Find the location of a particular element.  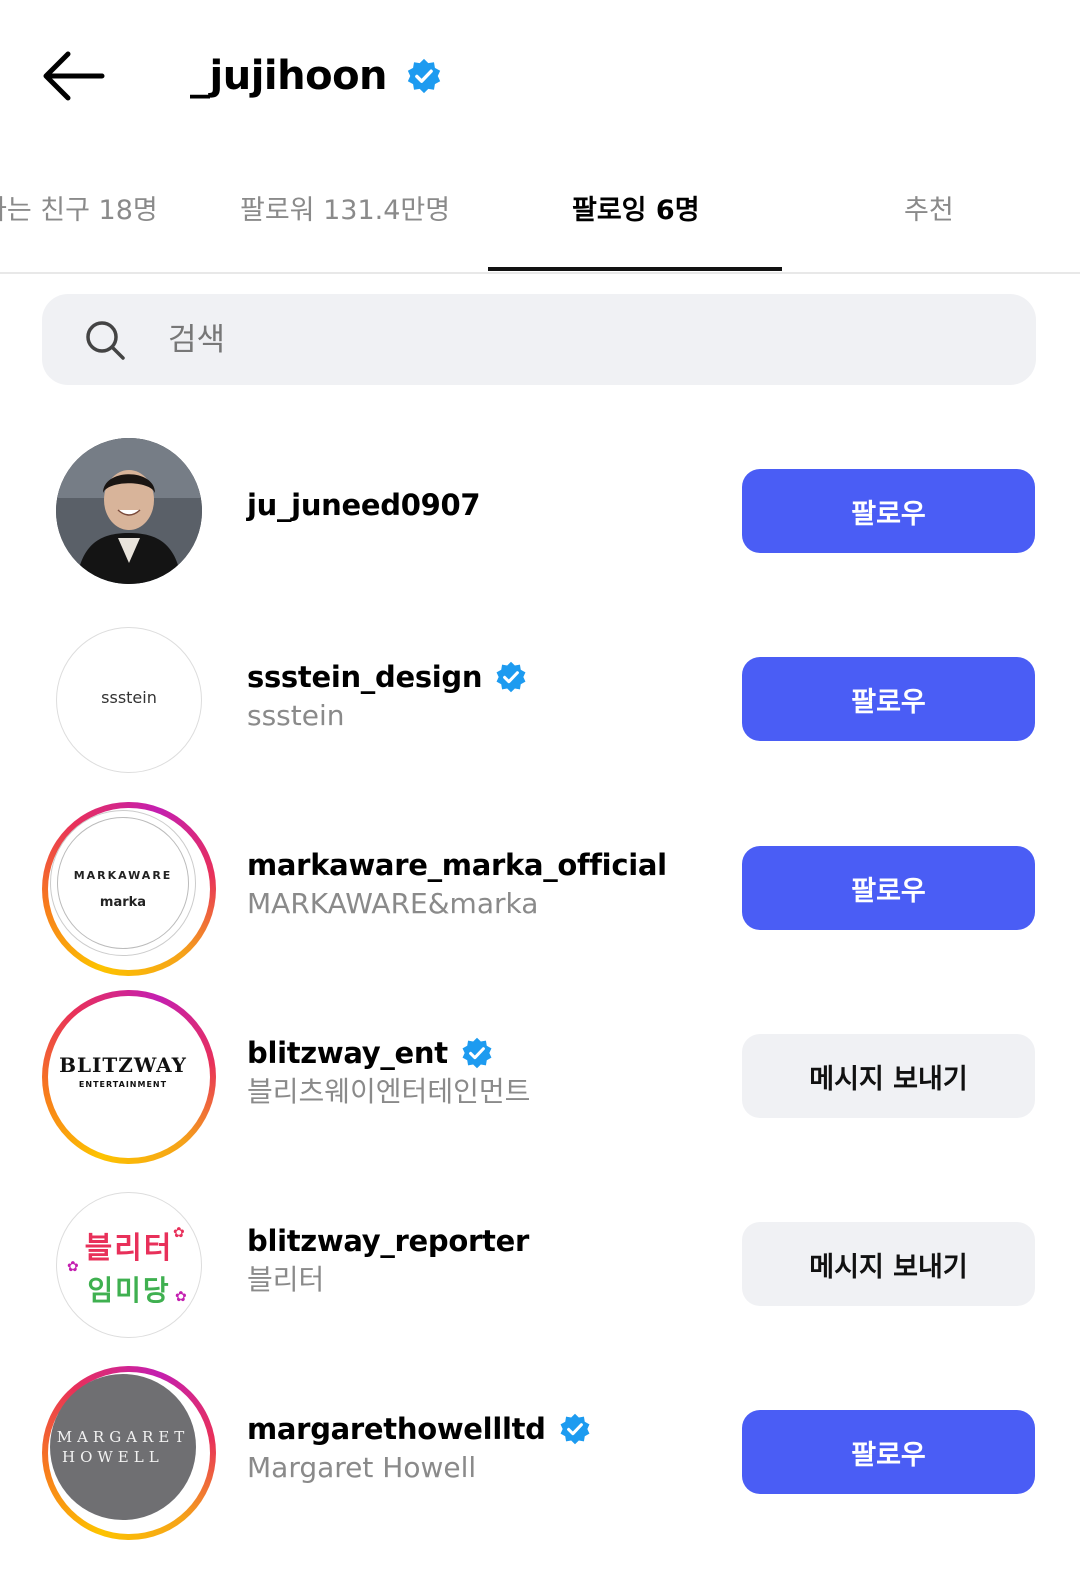

account-names: blitzway_ent 블리츠웨이엔터테인먼트 is located at coordinates (388, 1072).